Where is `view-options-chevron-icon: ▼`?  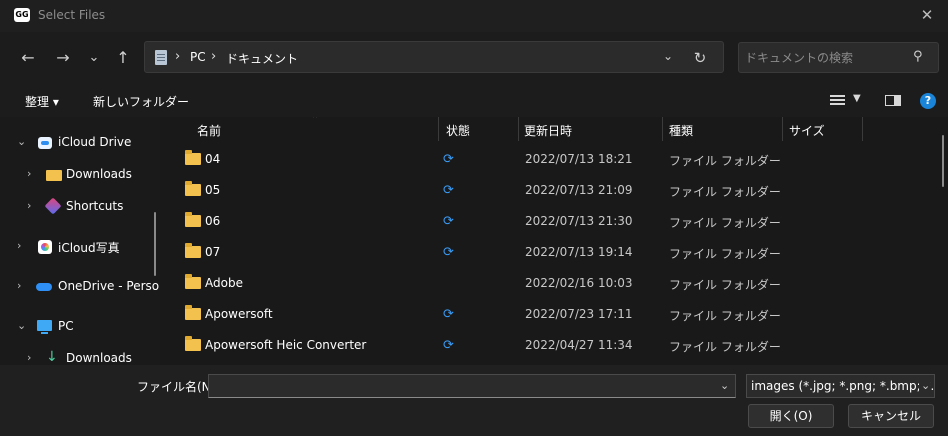
view-options-chevron-icon: ▼ is located at coordinates (857, 98).